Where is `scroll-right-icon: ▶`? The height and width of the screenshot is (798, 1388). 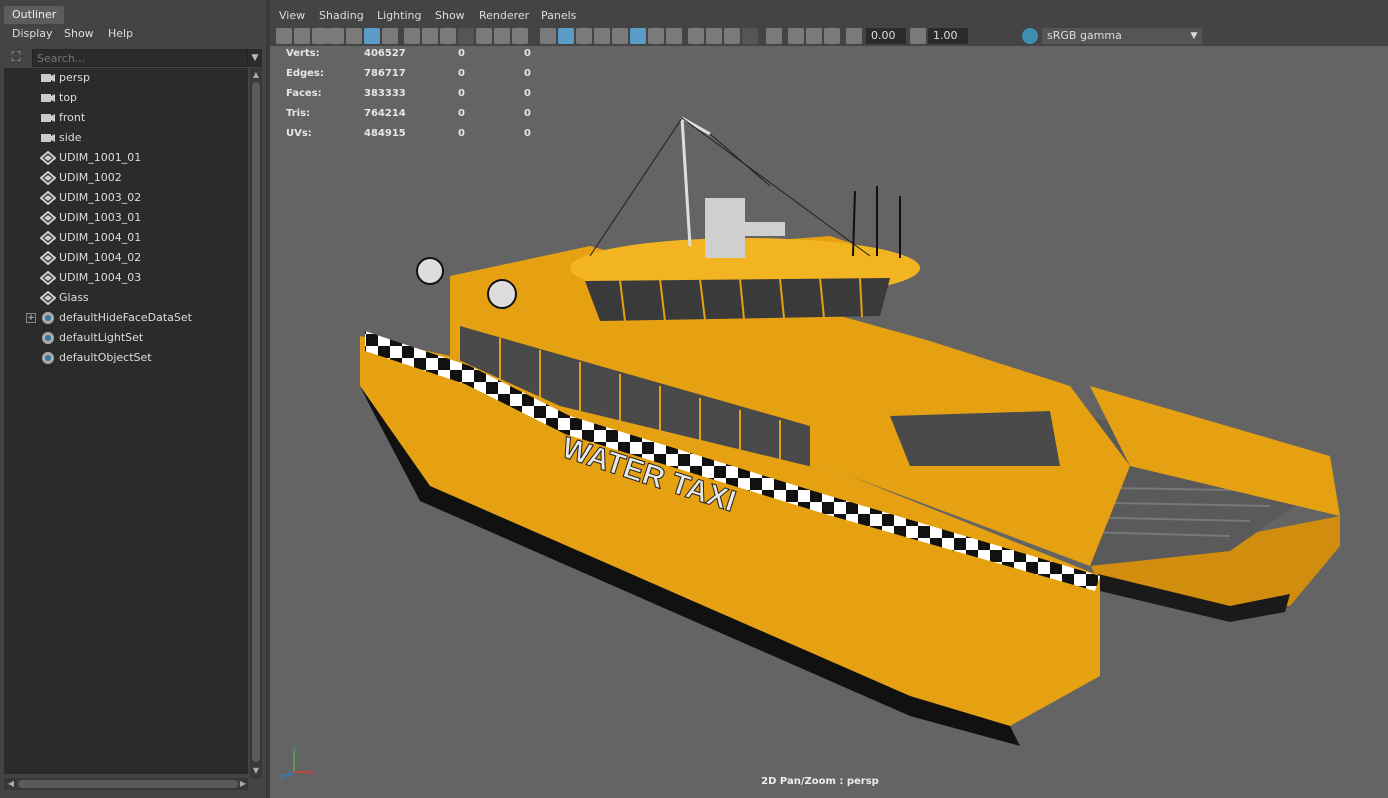 scroll-right-icon: ▶ is located at coordinates (243, 784).